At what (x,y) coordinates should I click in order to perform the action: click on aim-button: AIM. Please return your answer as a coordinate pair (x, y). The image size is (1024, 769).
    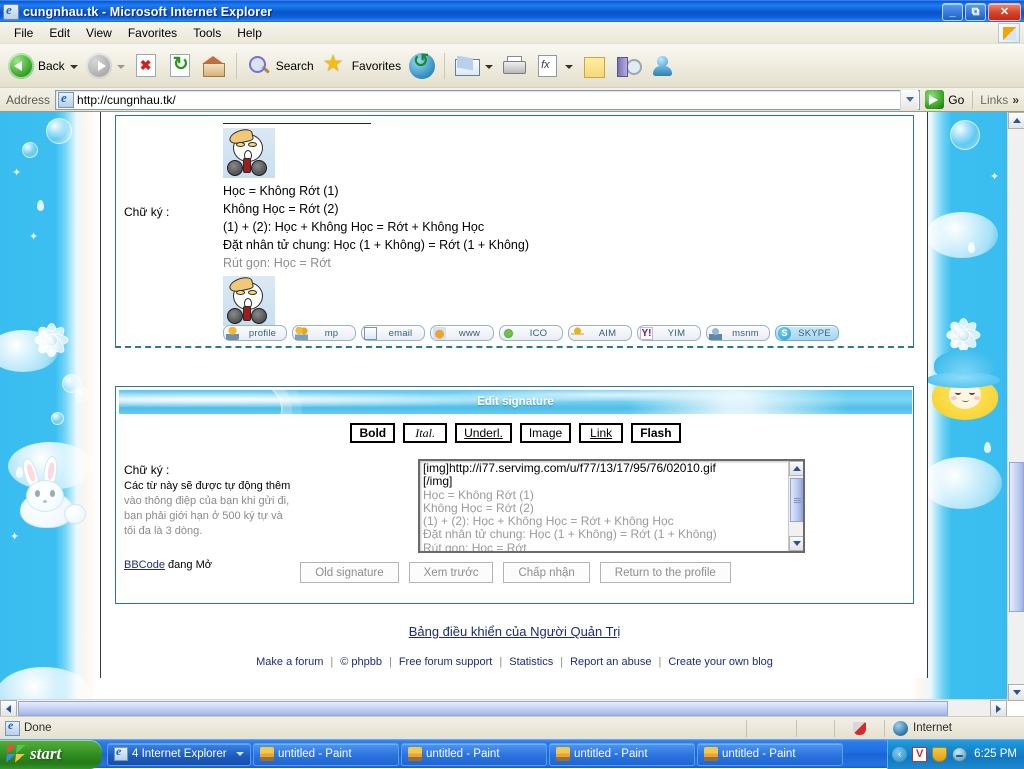
    Looking at the image, I should click on (600, 333).